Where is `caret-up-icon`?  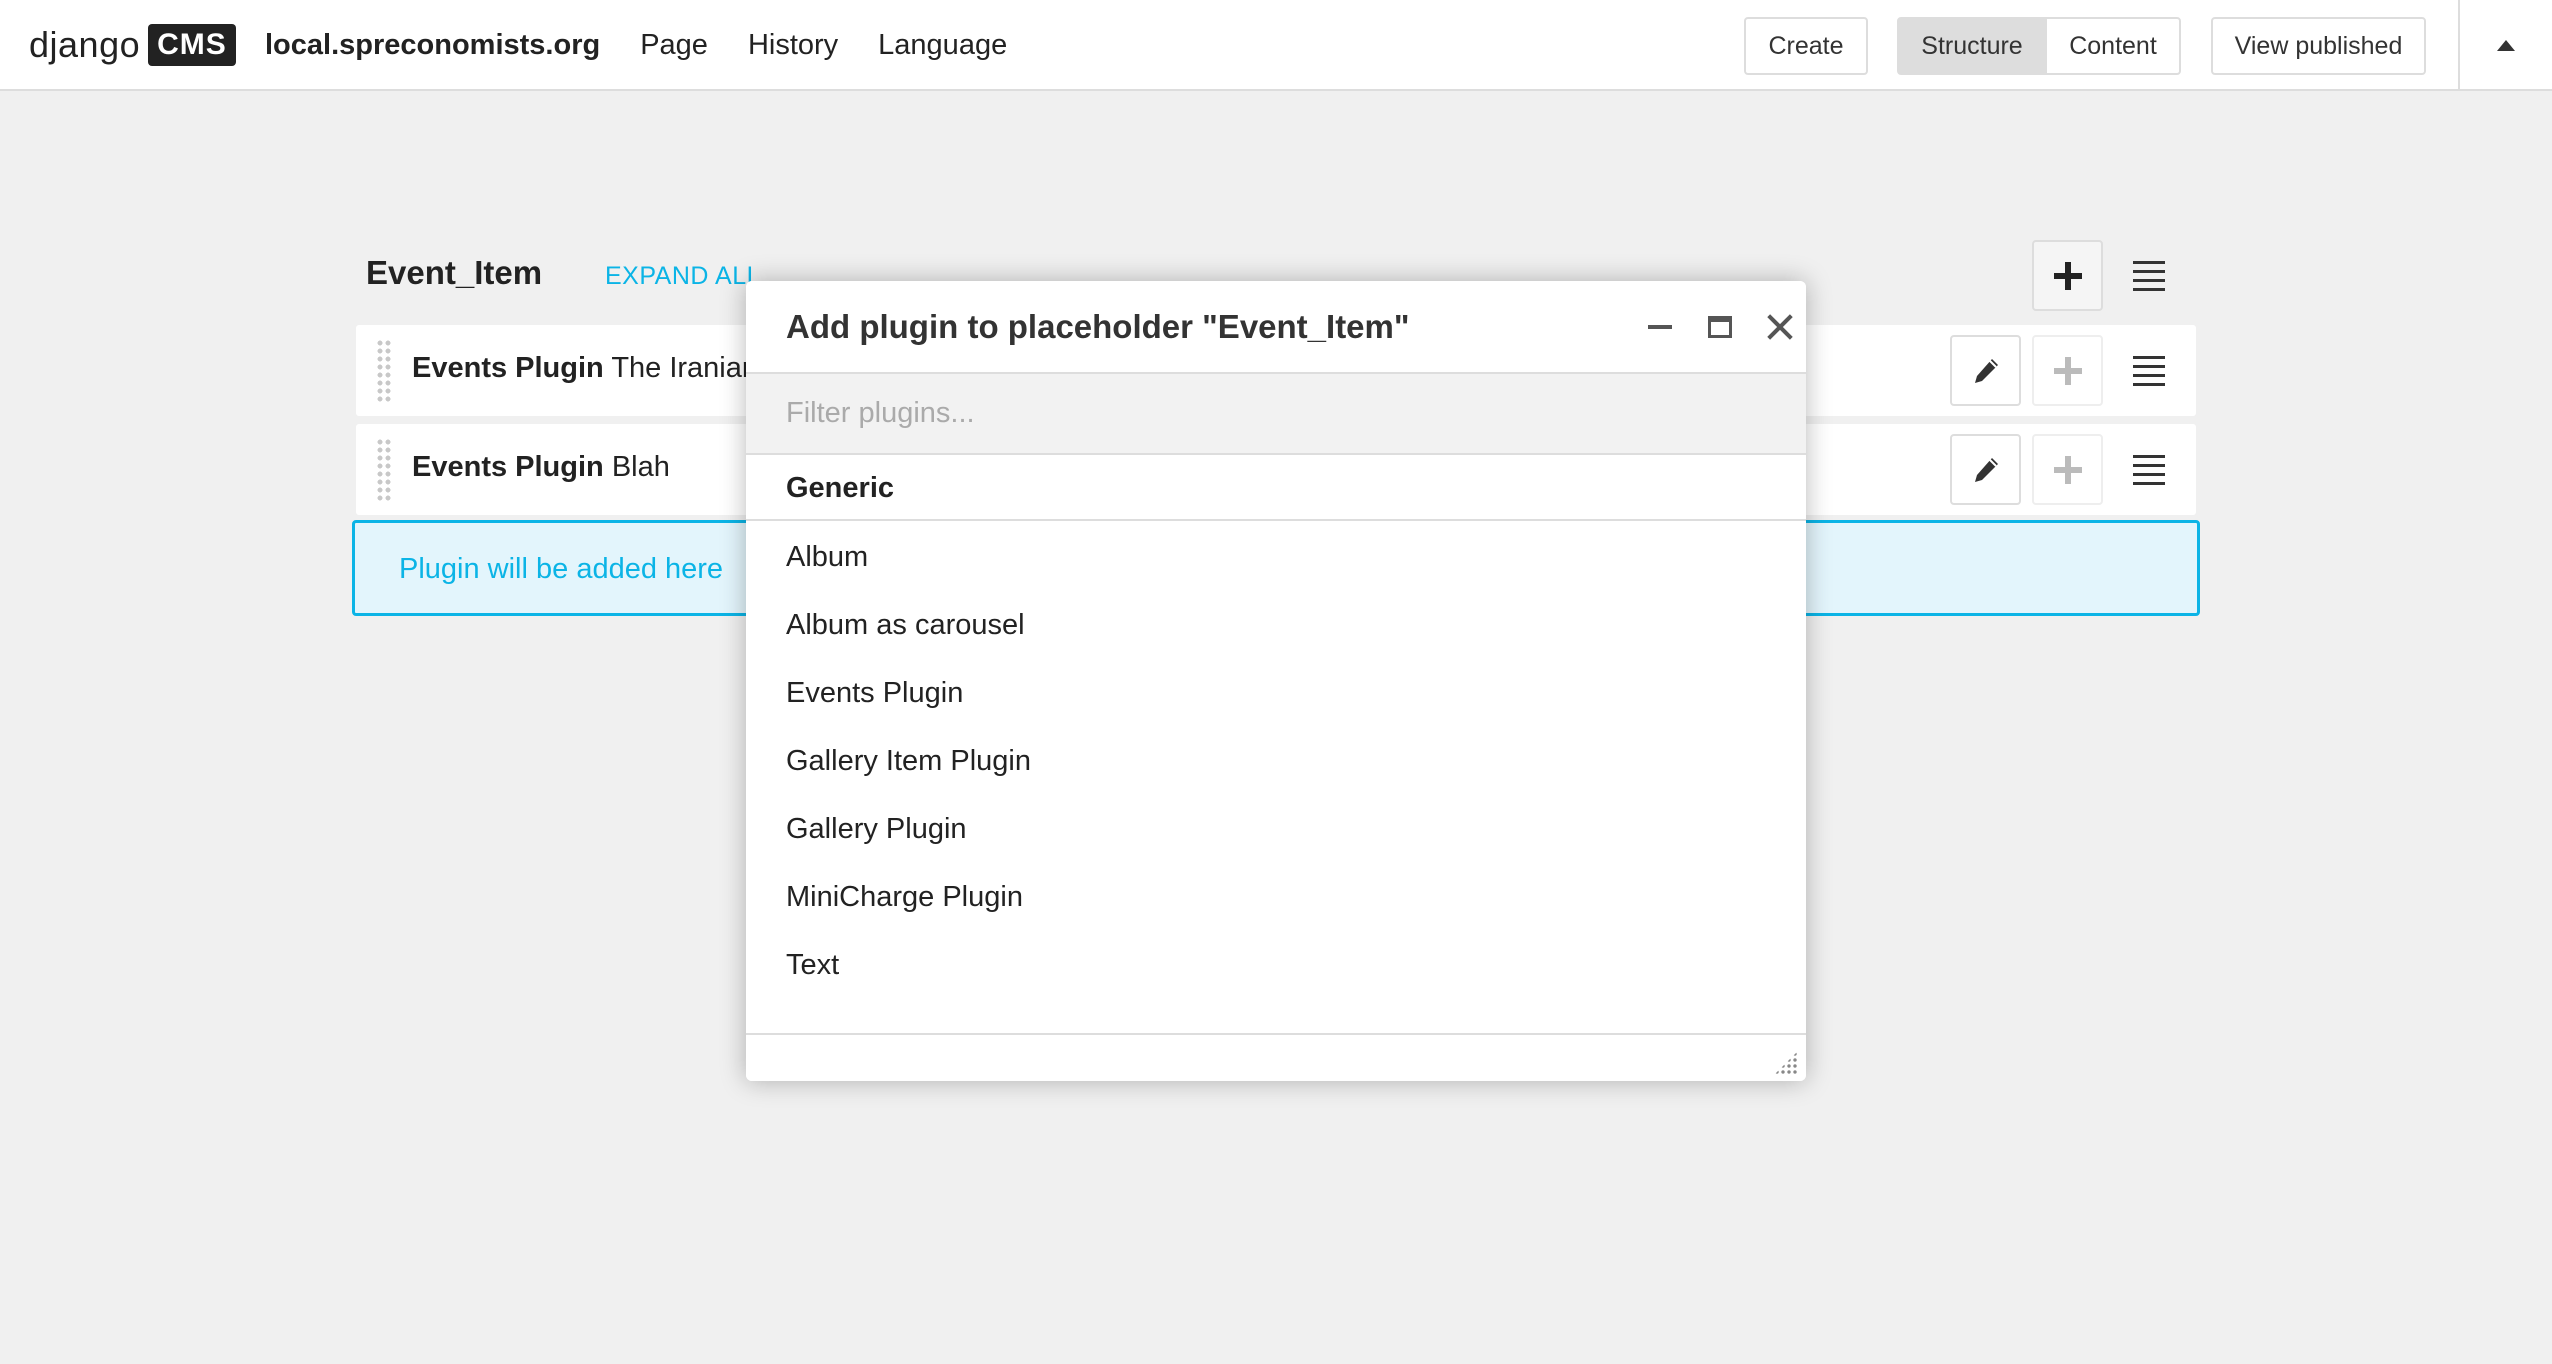
caret-up-icon is located at coordinates (2506, 45).